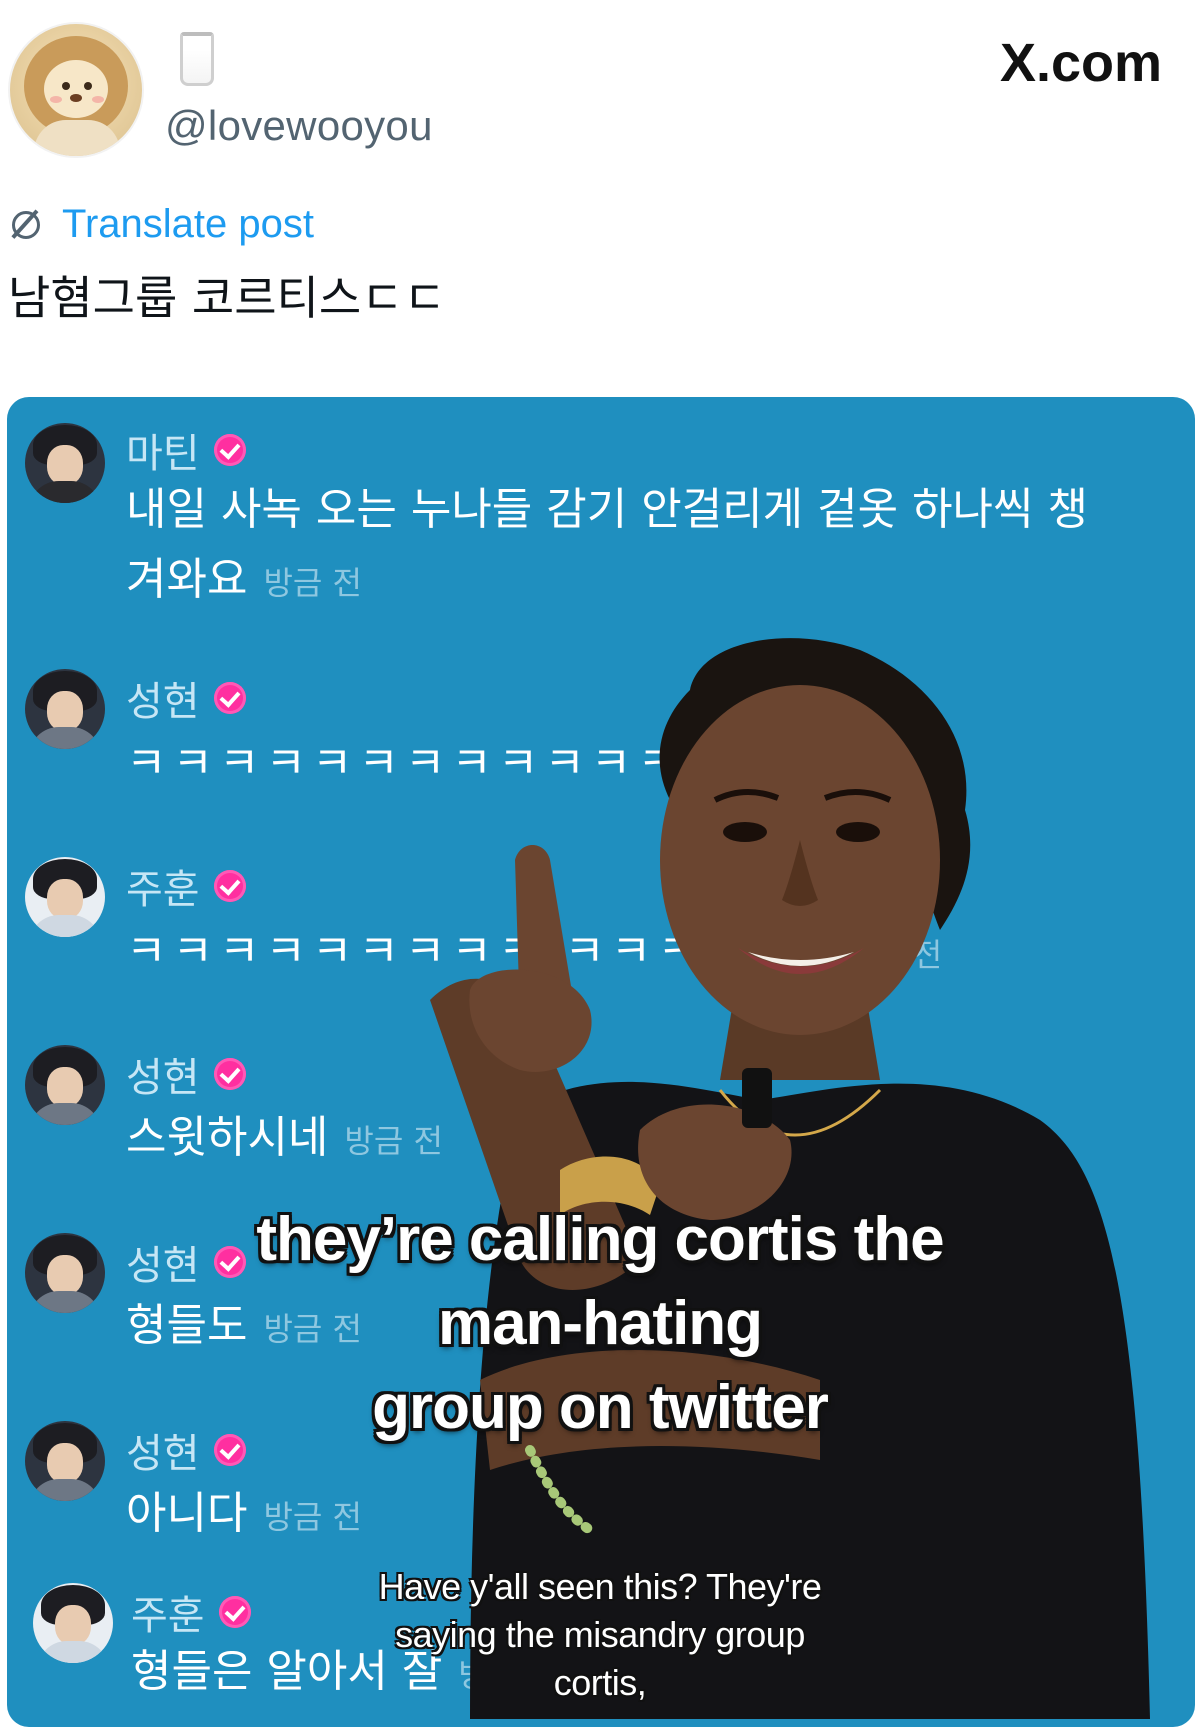  Describe the element at coordinates (600, 1682) in the screenshot. I see `subtitle-line3: cortis,` at that location.